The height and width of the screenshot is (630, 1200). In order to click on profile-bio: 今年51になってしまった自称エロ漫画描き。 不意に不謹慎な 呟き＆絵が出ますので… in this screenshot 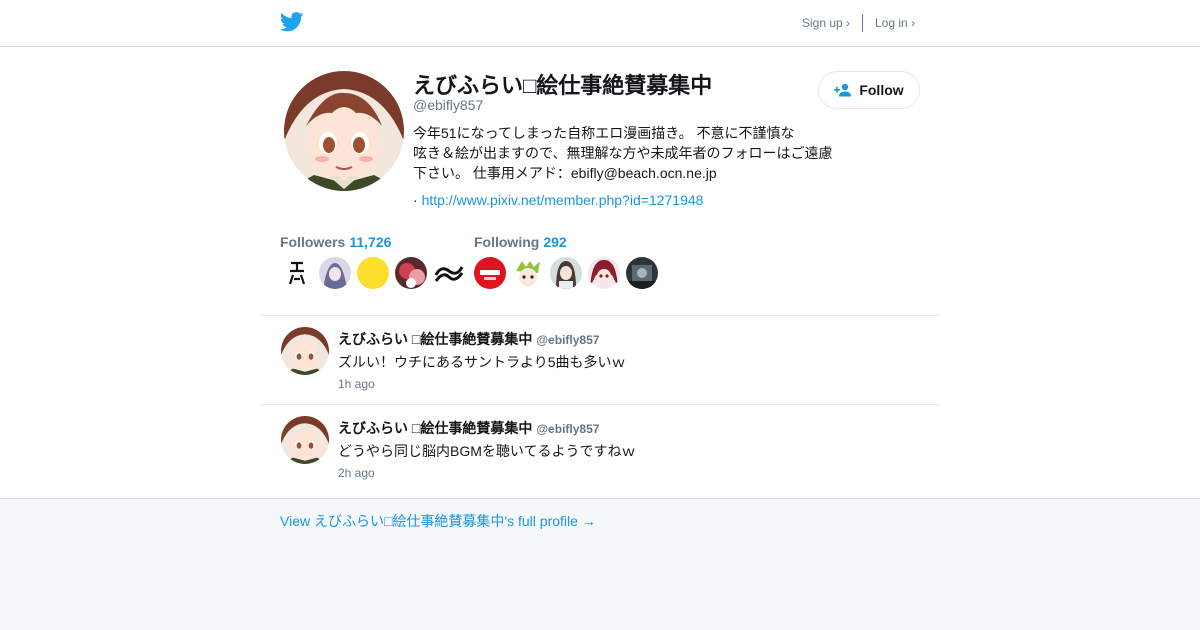, I will do `click(628, 153)`.